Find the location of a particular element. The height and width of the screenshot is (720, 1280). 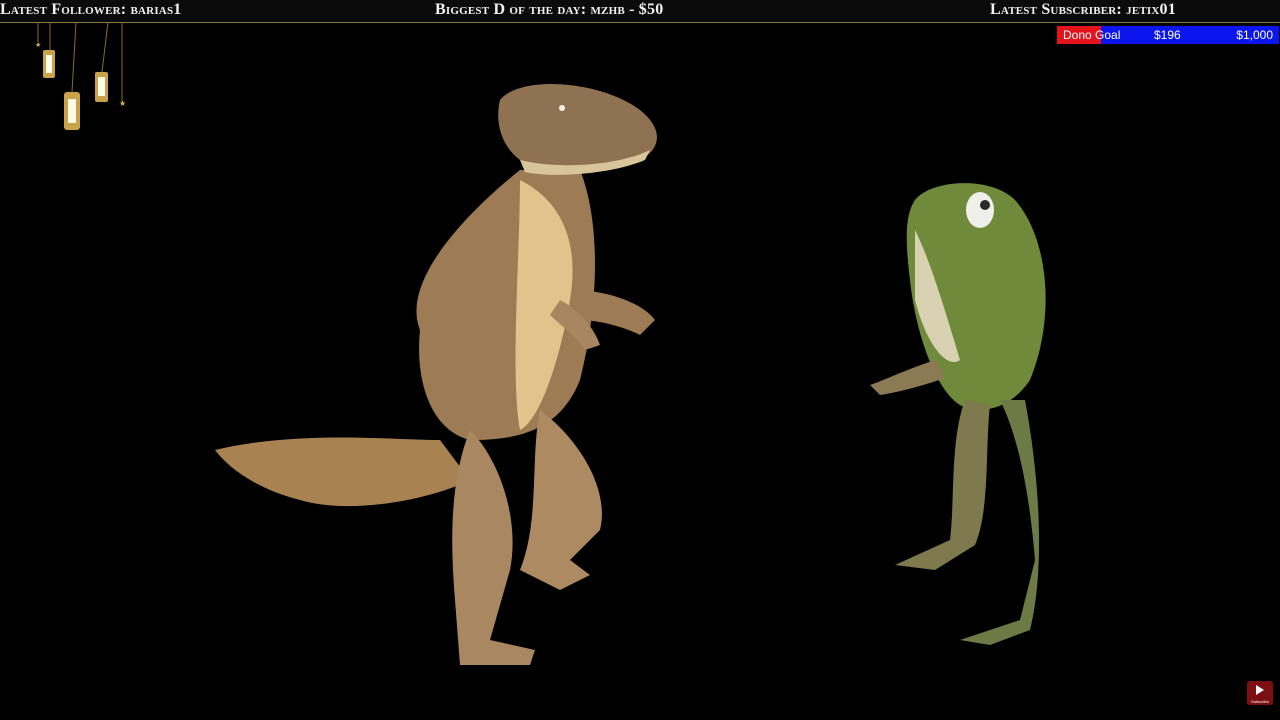

frog-icon is located at coordinates (958, 414).